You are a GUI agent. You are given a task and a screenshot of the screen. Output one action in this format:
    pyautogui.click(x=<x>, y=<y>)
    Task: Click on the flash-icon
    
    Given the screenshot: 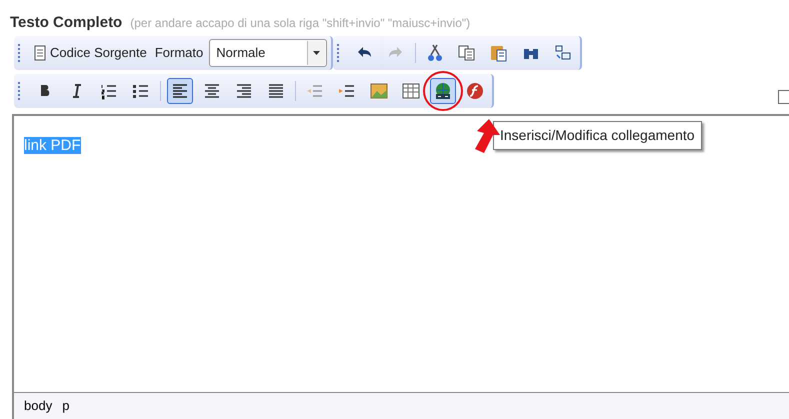 What is the action you would take?
    pyautogui.click(x=475, y=91)
    